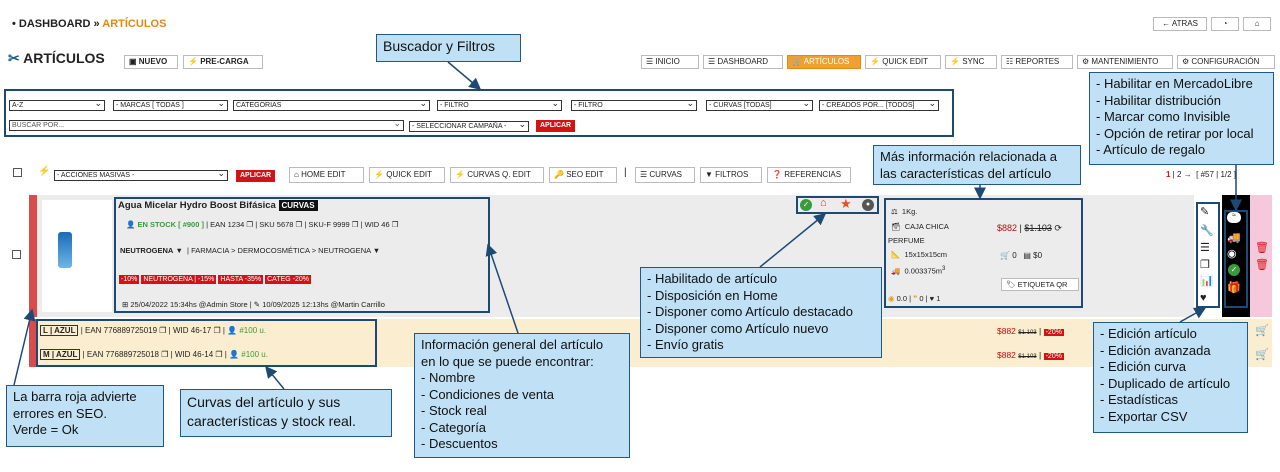  I want to click on arrow-general, so click(502, 288).